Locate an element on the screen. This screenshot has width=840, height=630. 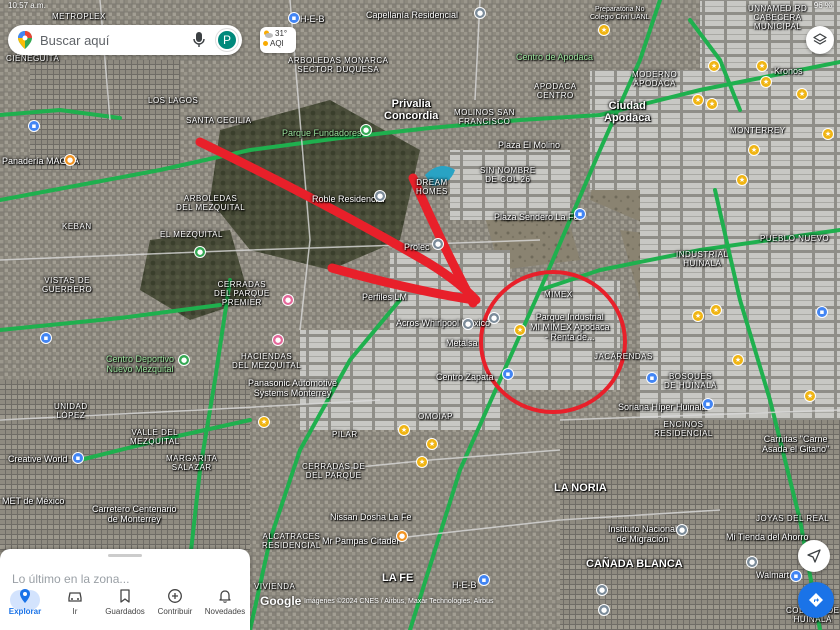
nav-contribuir: Contribuir is located at coordinates (175, 602).